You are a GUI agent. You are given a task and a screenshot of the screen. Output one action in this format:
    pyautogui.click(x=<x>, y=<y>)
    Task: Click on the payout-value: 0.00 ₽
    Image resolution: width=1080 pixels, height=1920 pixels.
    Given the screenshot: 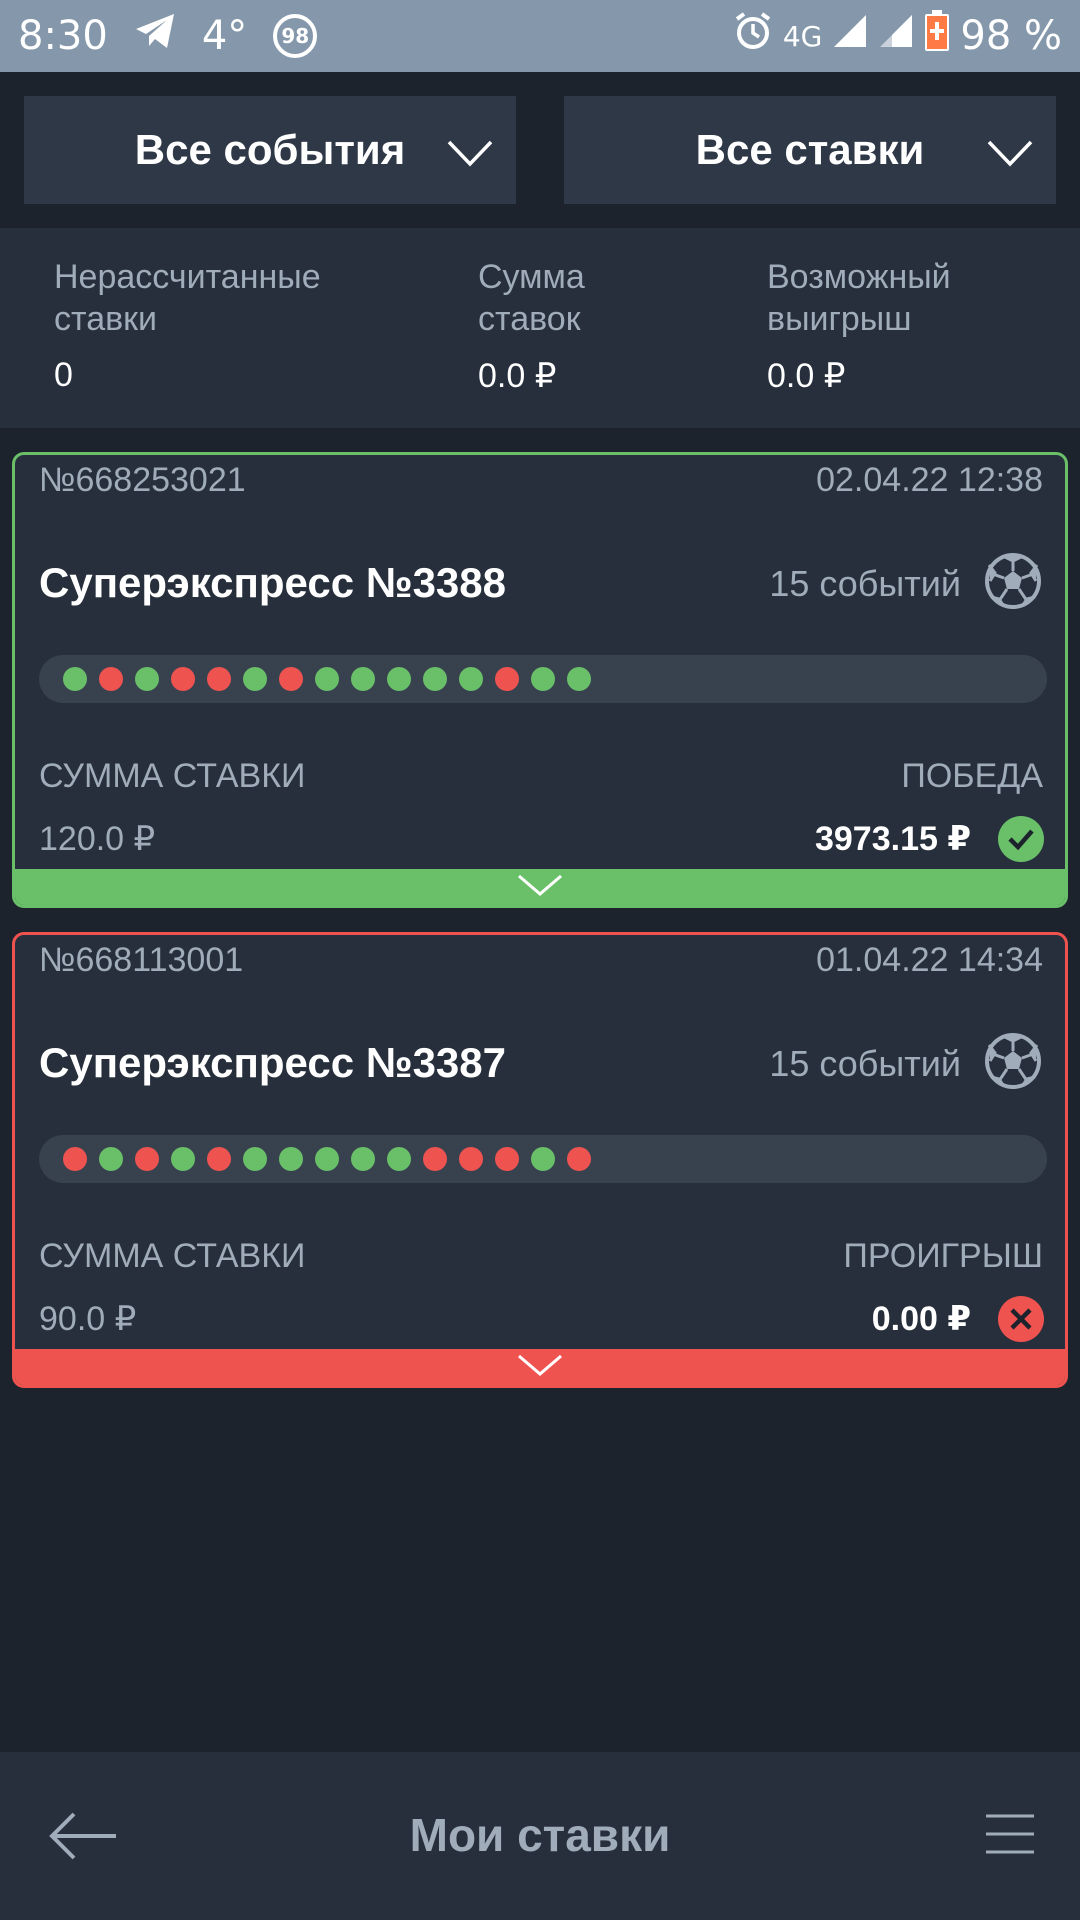 What is the action you would take?
    pyautogui.click(x=921, y=1319)
    